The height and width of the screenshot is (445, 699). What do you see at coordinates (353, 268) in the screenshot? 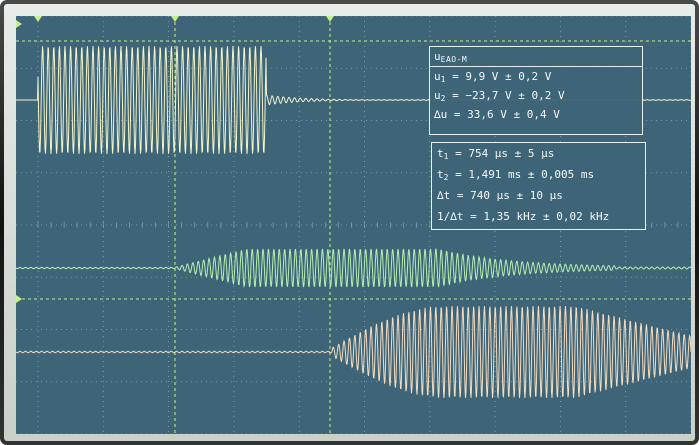
I see `ch2-trace` at bounding box center [353, 268].